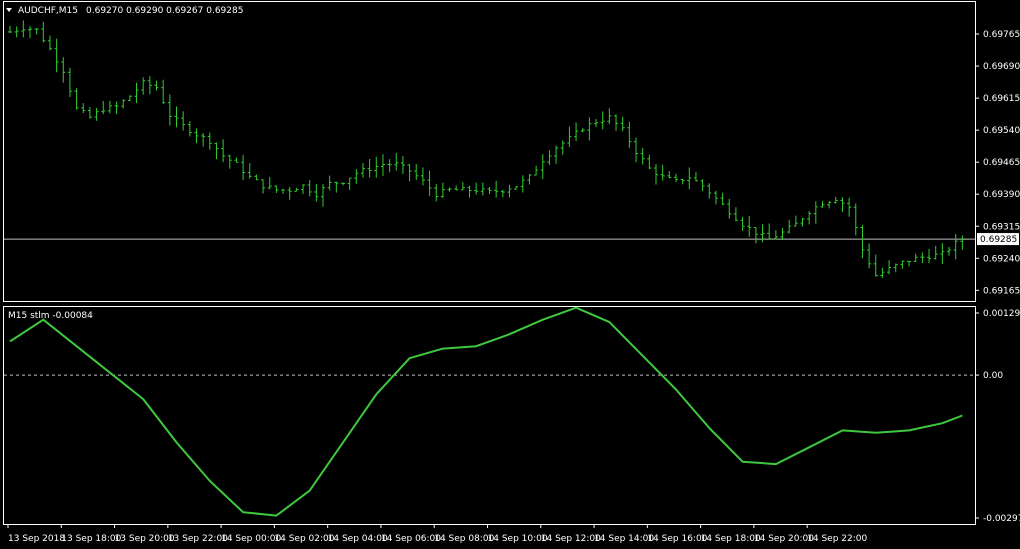  Describe the element at coordinates (998, 240) in the screenshot. I see `bid-price-label: 0.69285` at that location.